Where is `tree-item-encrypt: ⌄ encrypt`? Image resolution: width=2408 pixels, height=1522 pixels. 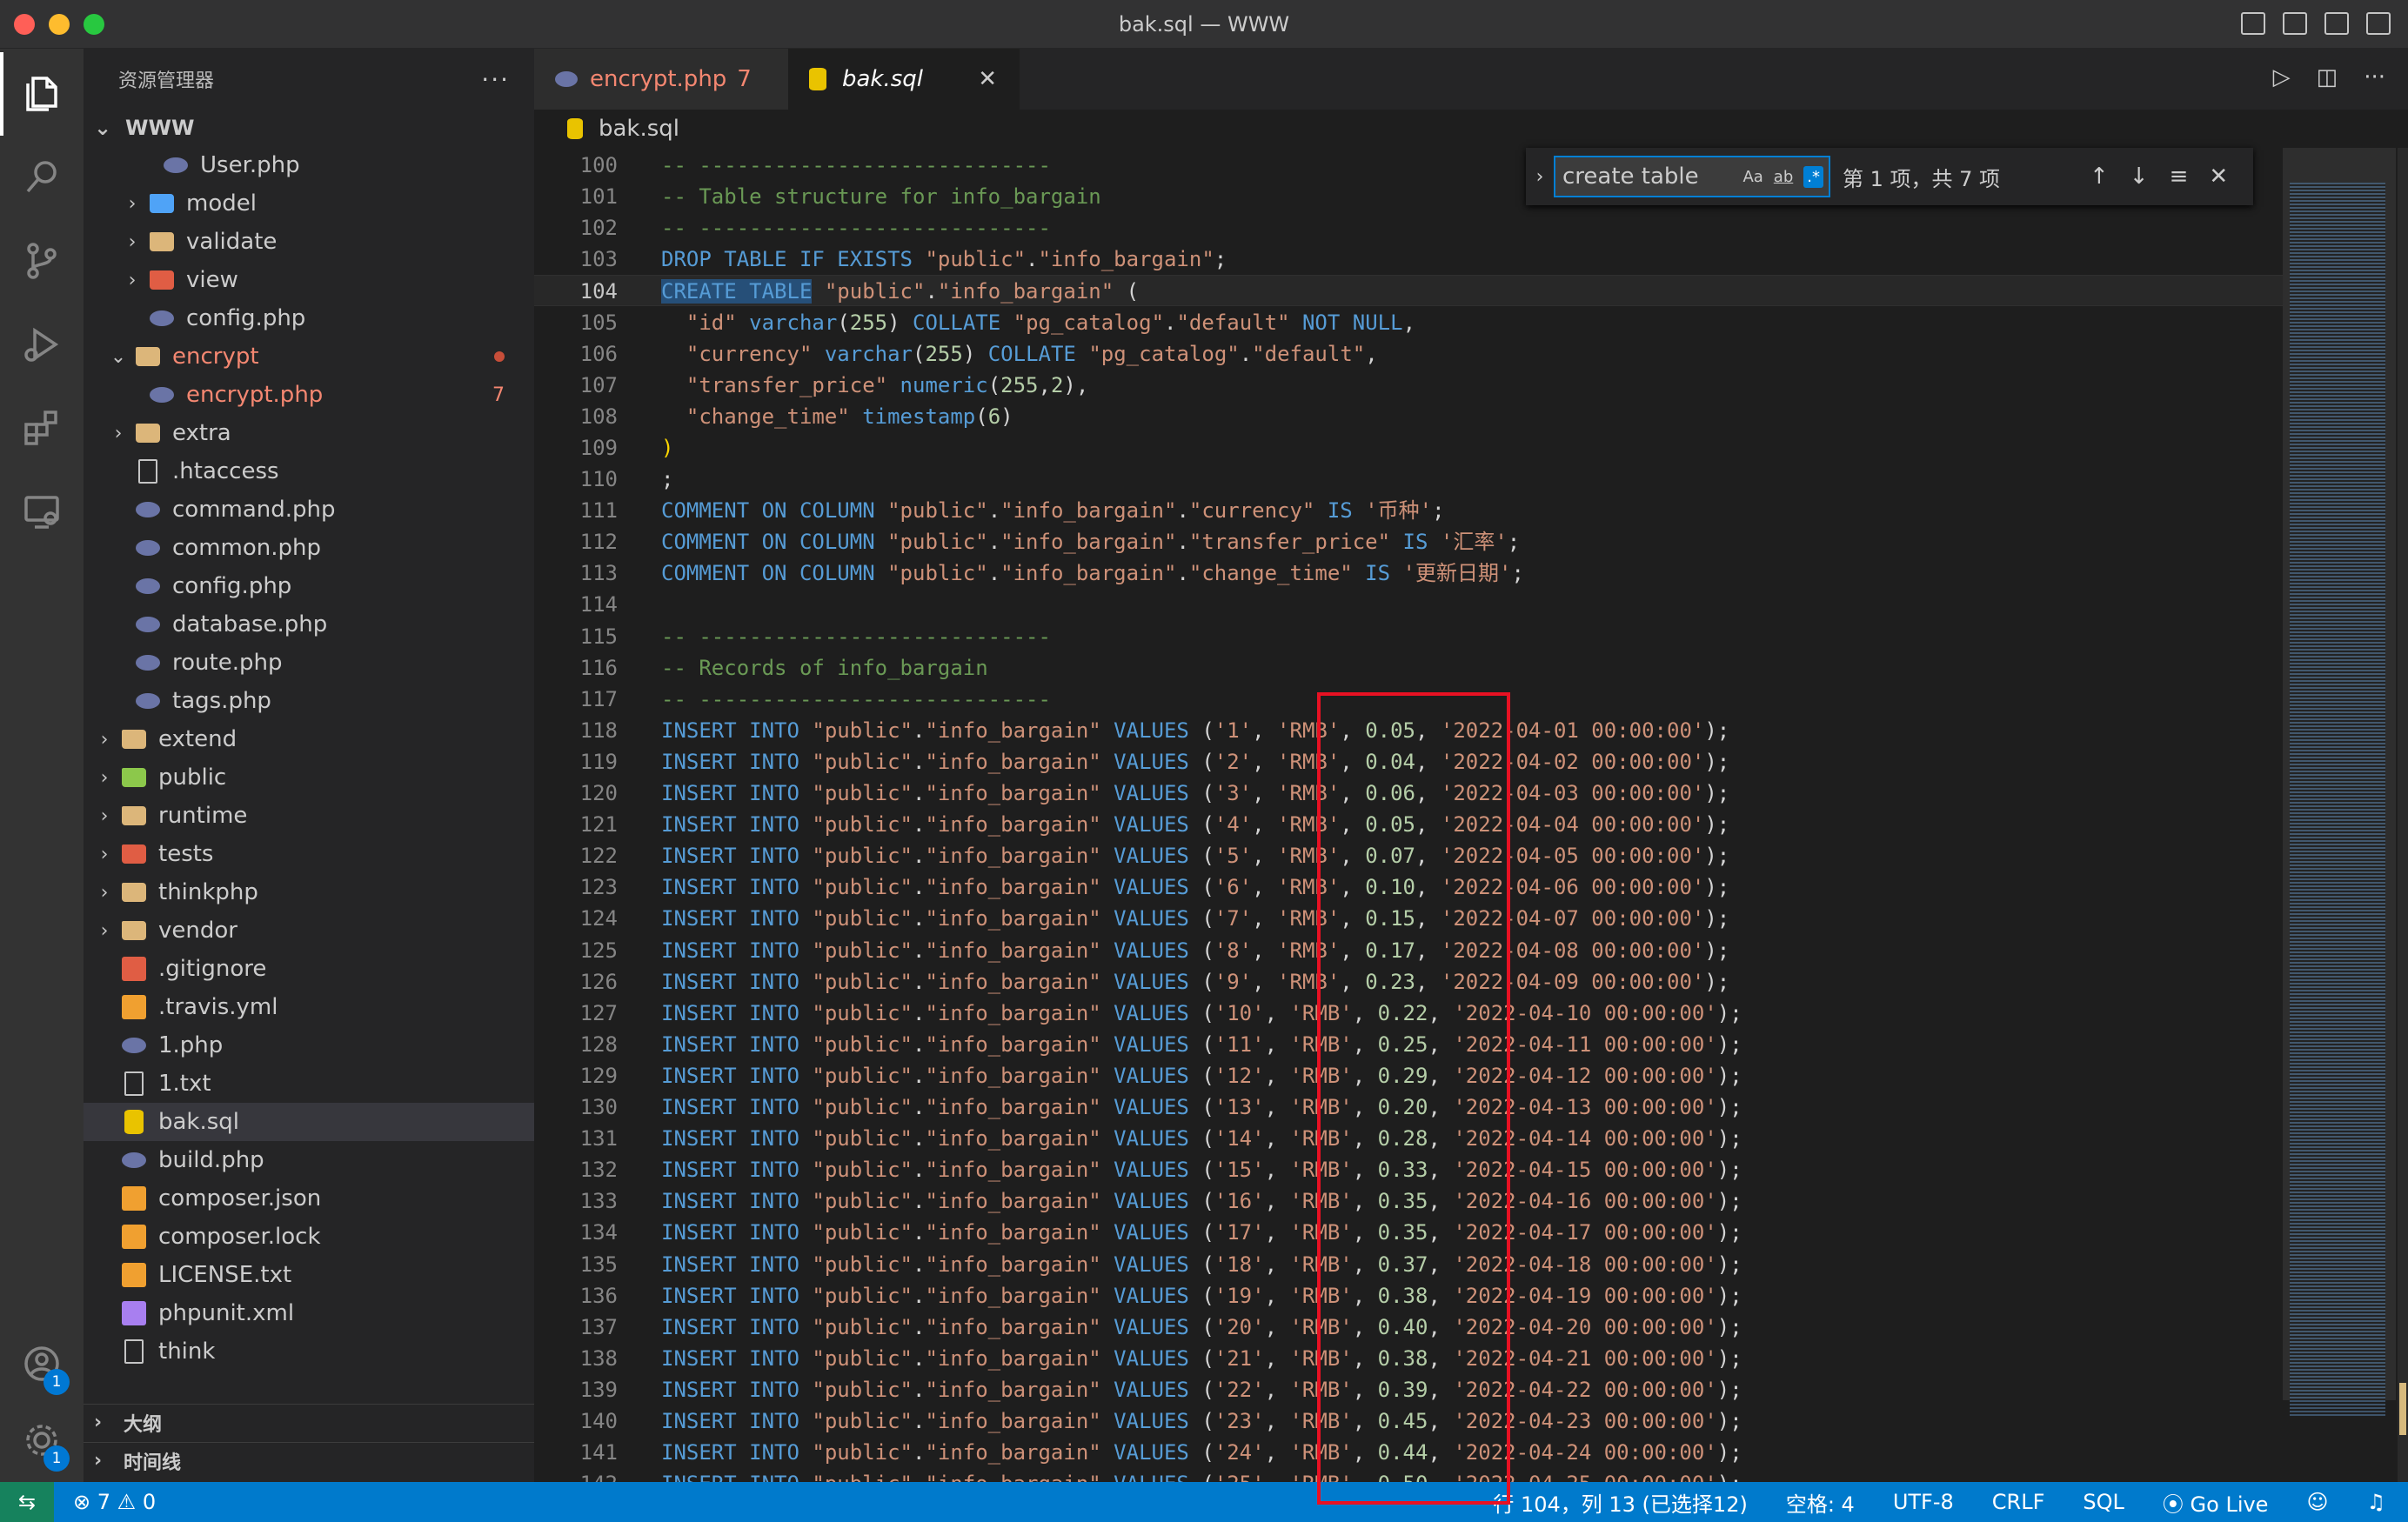
tree-item-encrypt: ⌄ encrypt is located at coordinates (309, 356).